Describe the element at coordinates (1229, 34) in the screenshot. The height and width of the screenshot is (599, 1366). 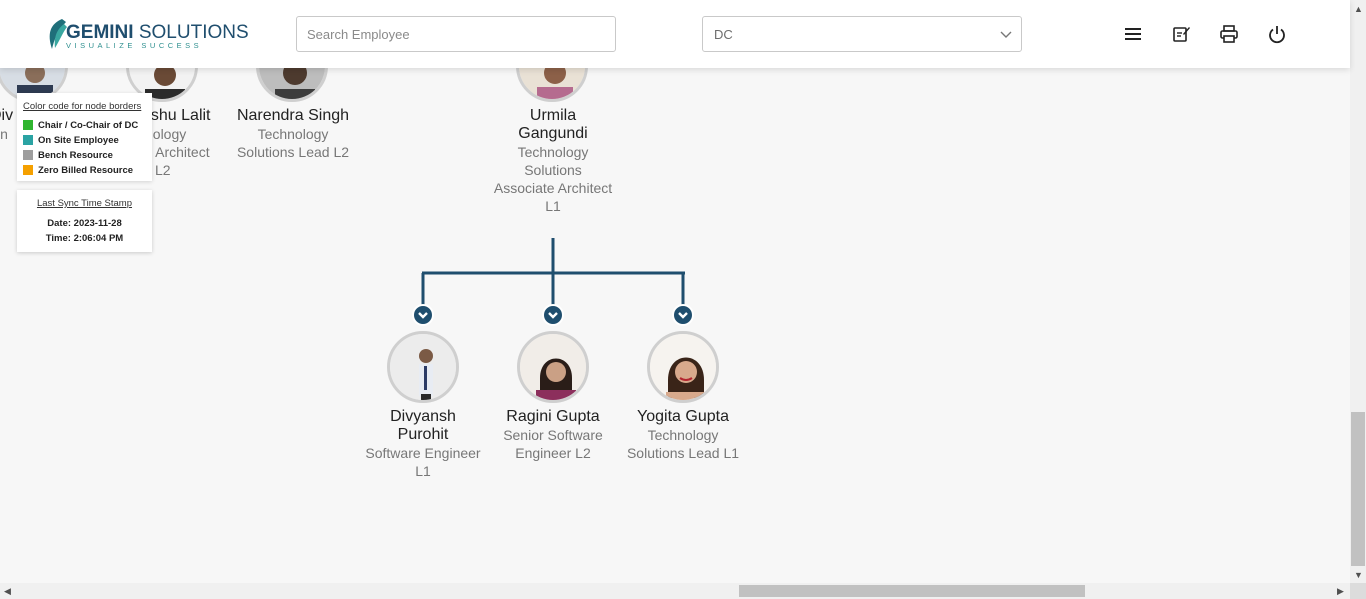
I see `print-icon` at that location.